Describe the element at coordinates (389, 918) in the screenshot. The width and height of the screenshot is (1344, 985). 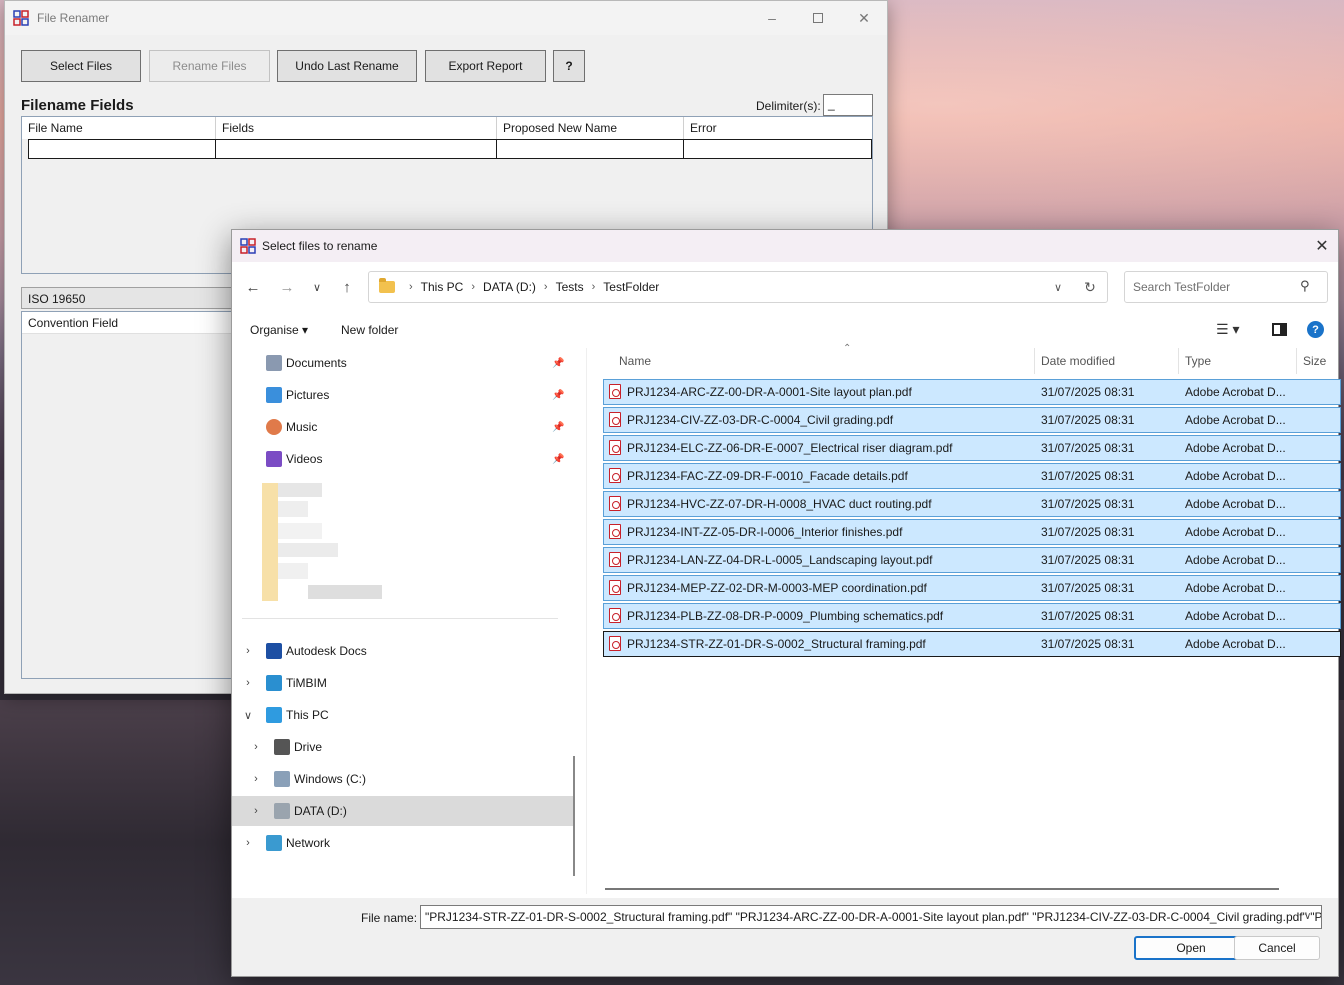
I see `file-name-label: File name:` at that location.